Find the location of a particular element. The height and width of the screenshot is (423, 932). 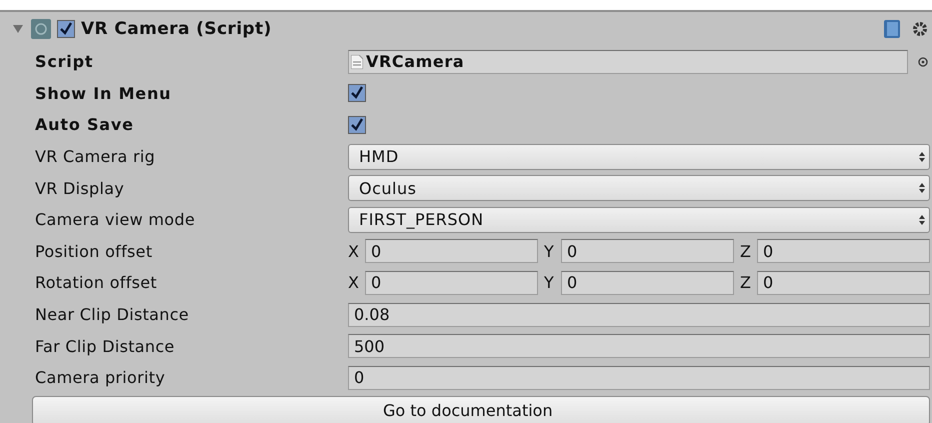

property-label: VR Display is located at coordinates (80, 188).